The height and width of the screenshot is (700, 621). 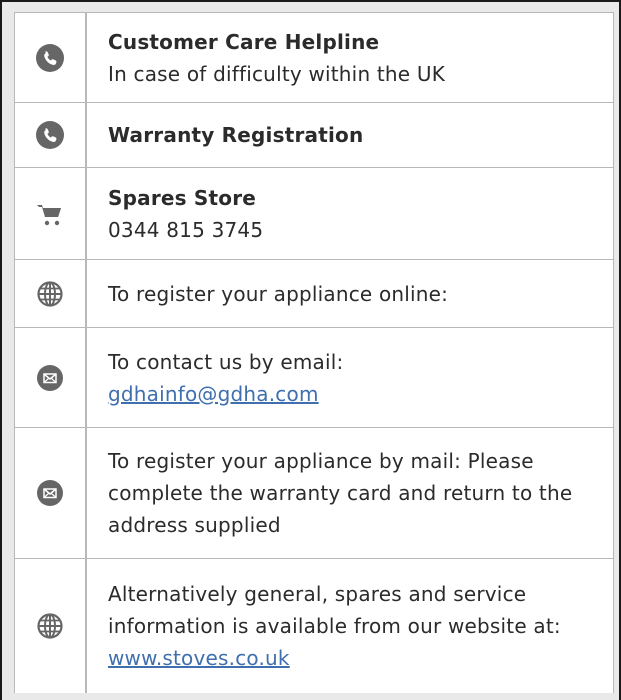 I want to click on row-title: Warranty Registration, so click(x=236, y=135).